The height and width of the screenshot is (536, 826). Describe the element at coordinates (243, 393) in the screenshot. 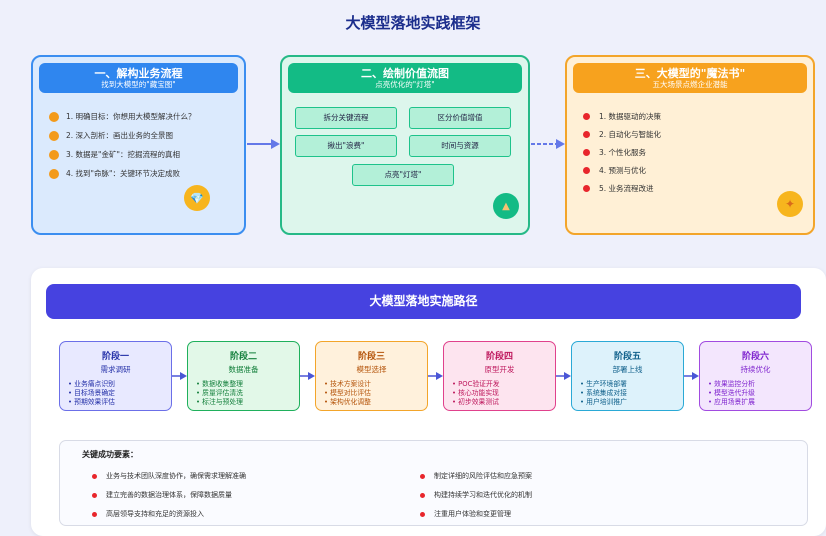

I see `stage-items: • 数据收集整理 • 质量评估清洗 • 标注与预处理` at that location.